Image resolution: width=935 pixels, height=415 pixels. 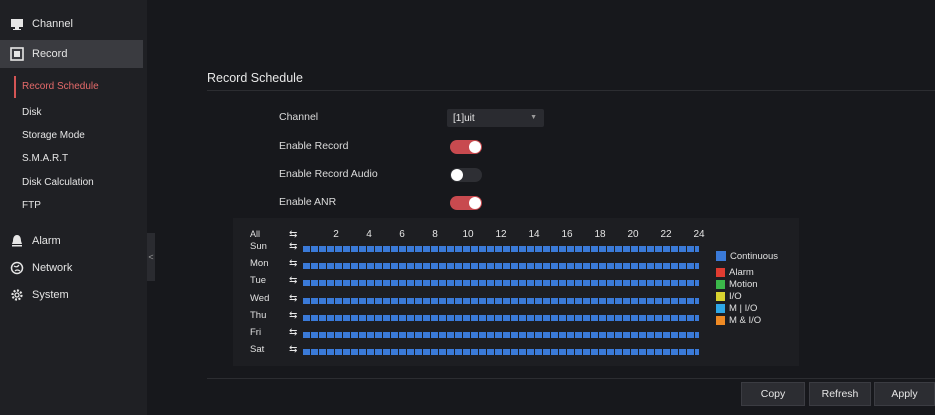 I want to click on apply-button: Apply, so click(x=904, y=394).